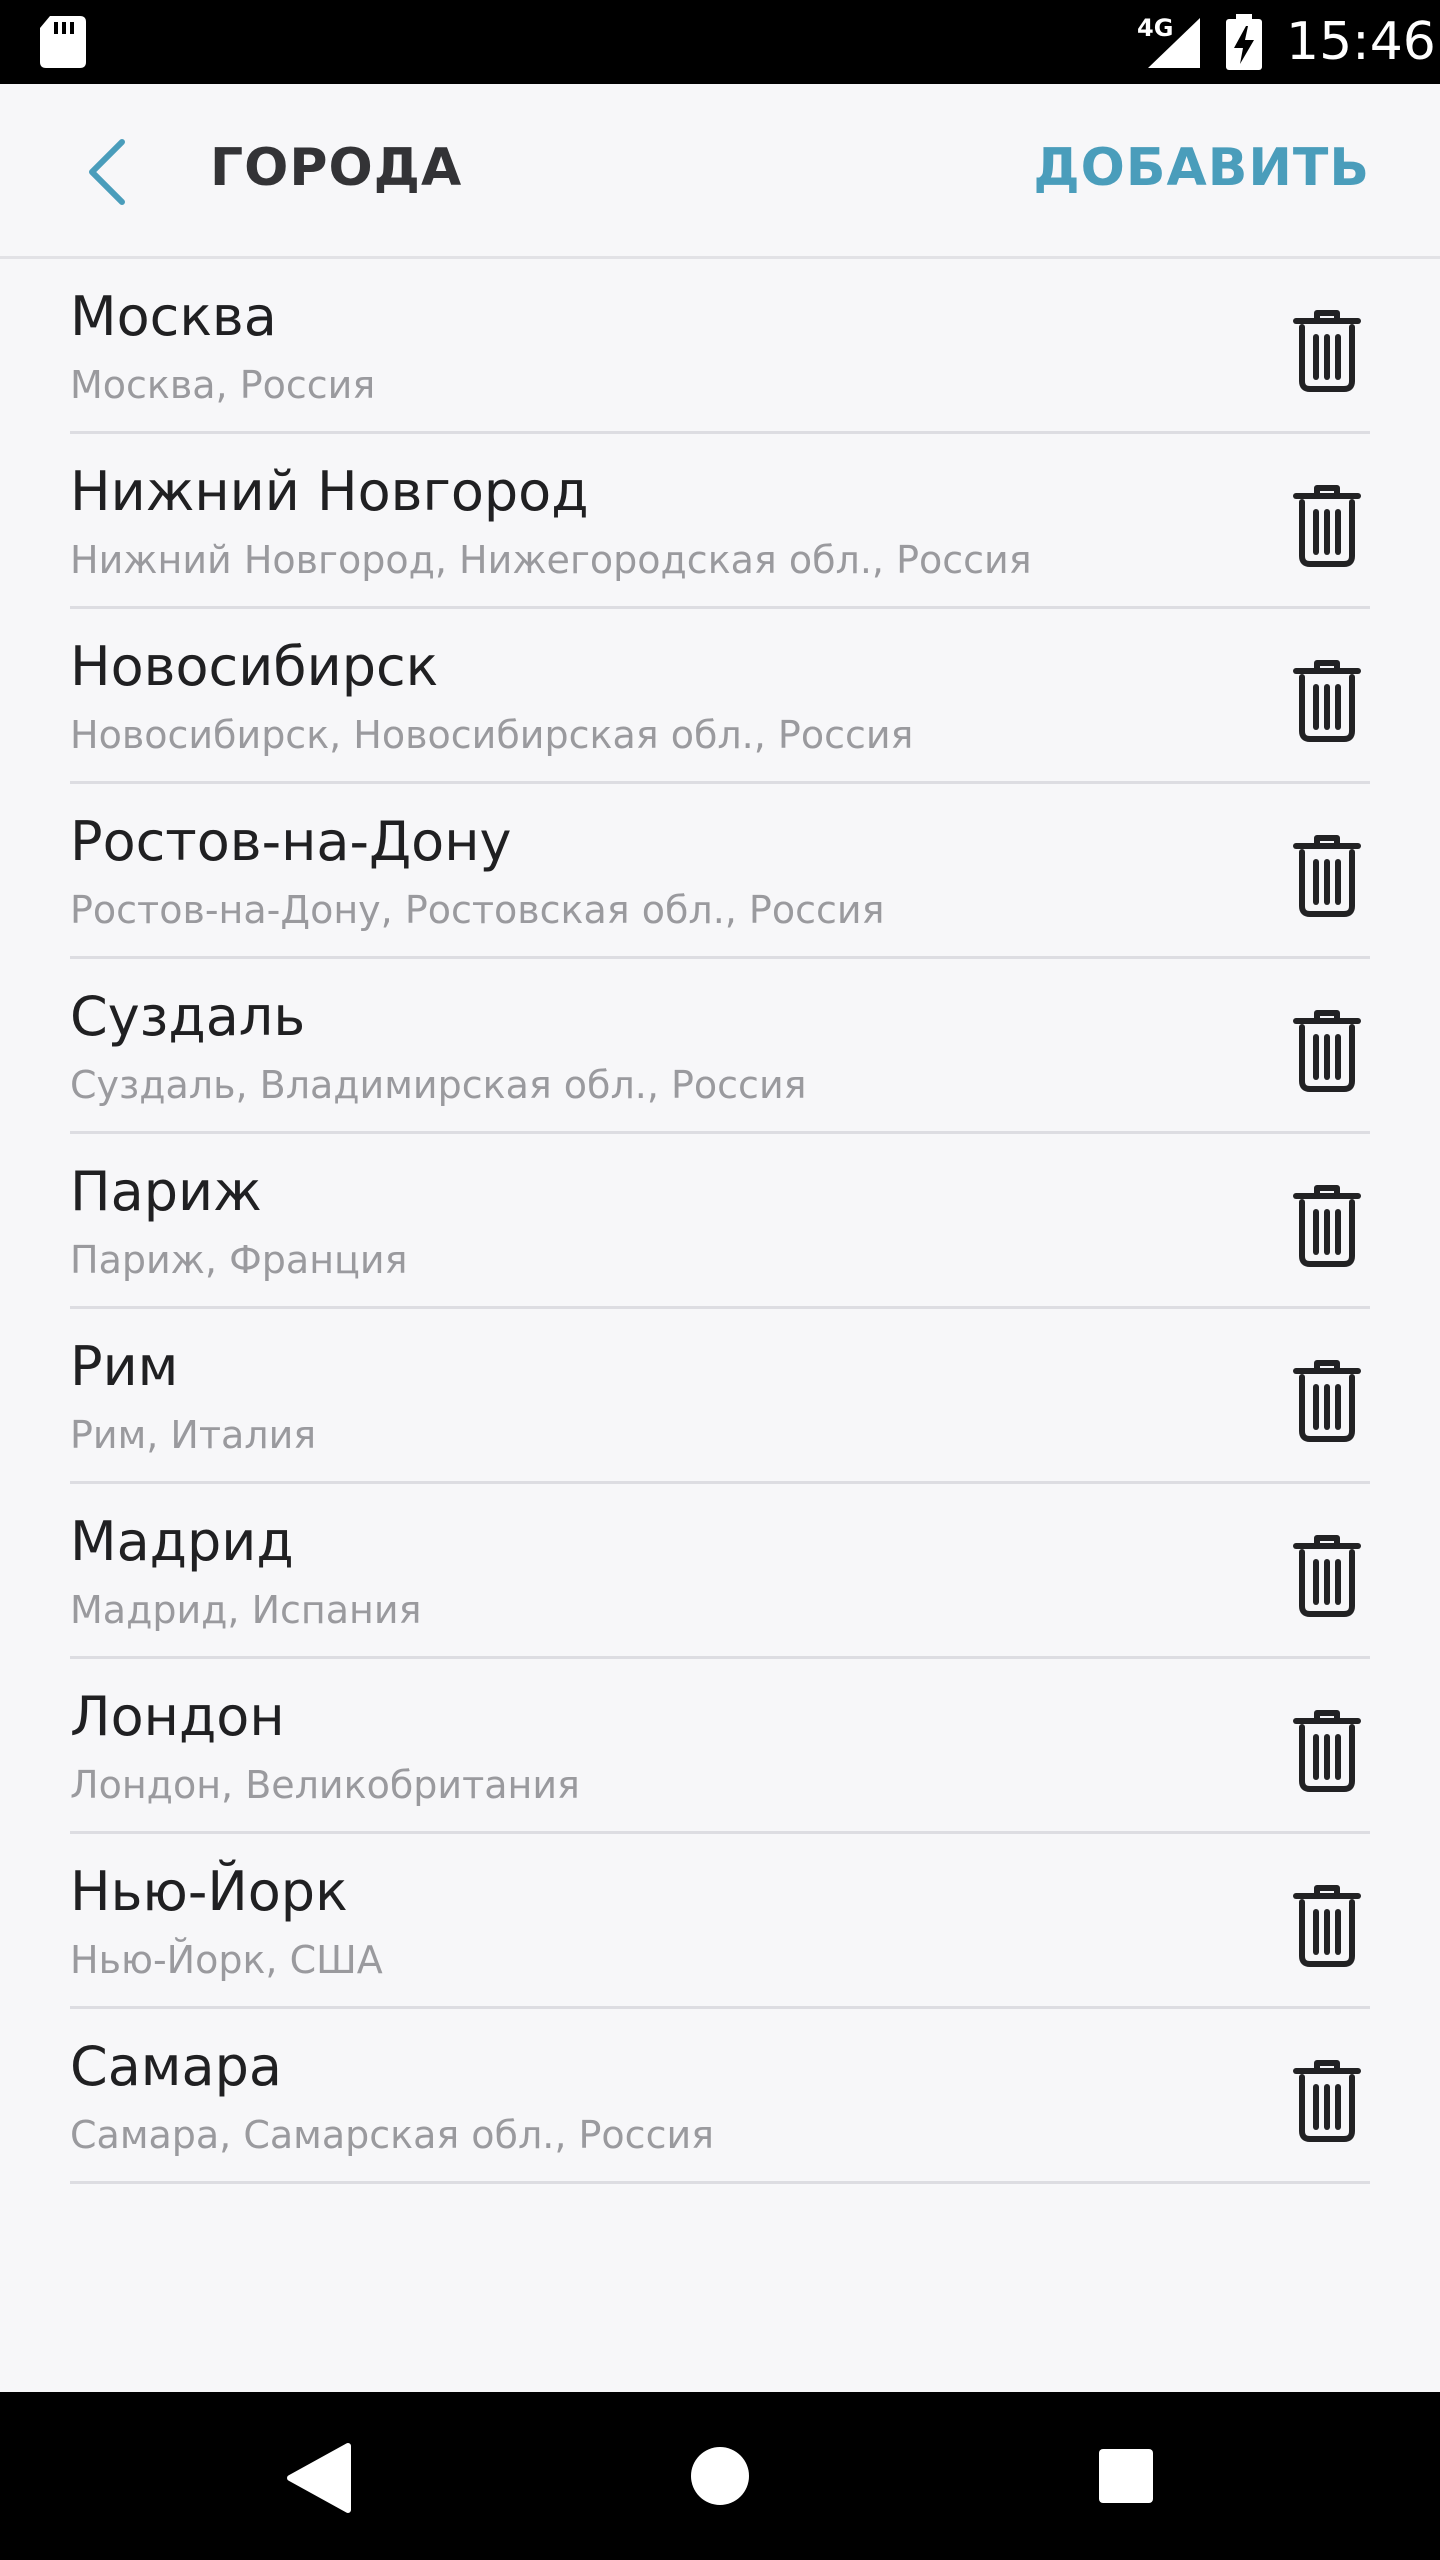  What do you see at coordinates (226, 1960) in the screenshot?
I see `city-detail: Нью-Йорк, США` at bounding box center [226, 1960].